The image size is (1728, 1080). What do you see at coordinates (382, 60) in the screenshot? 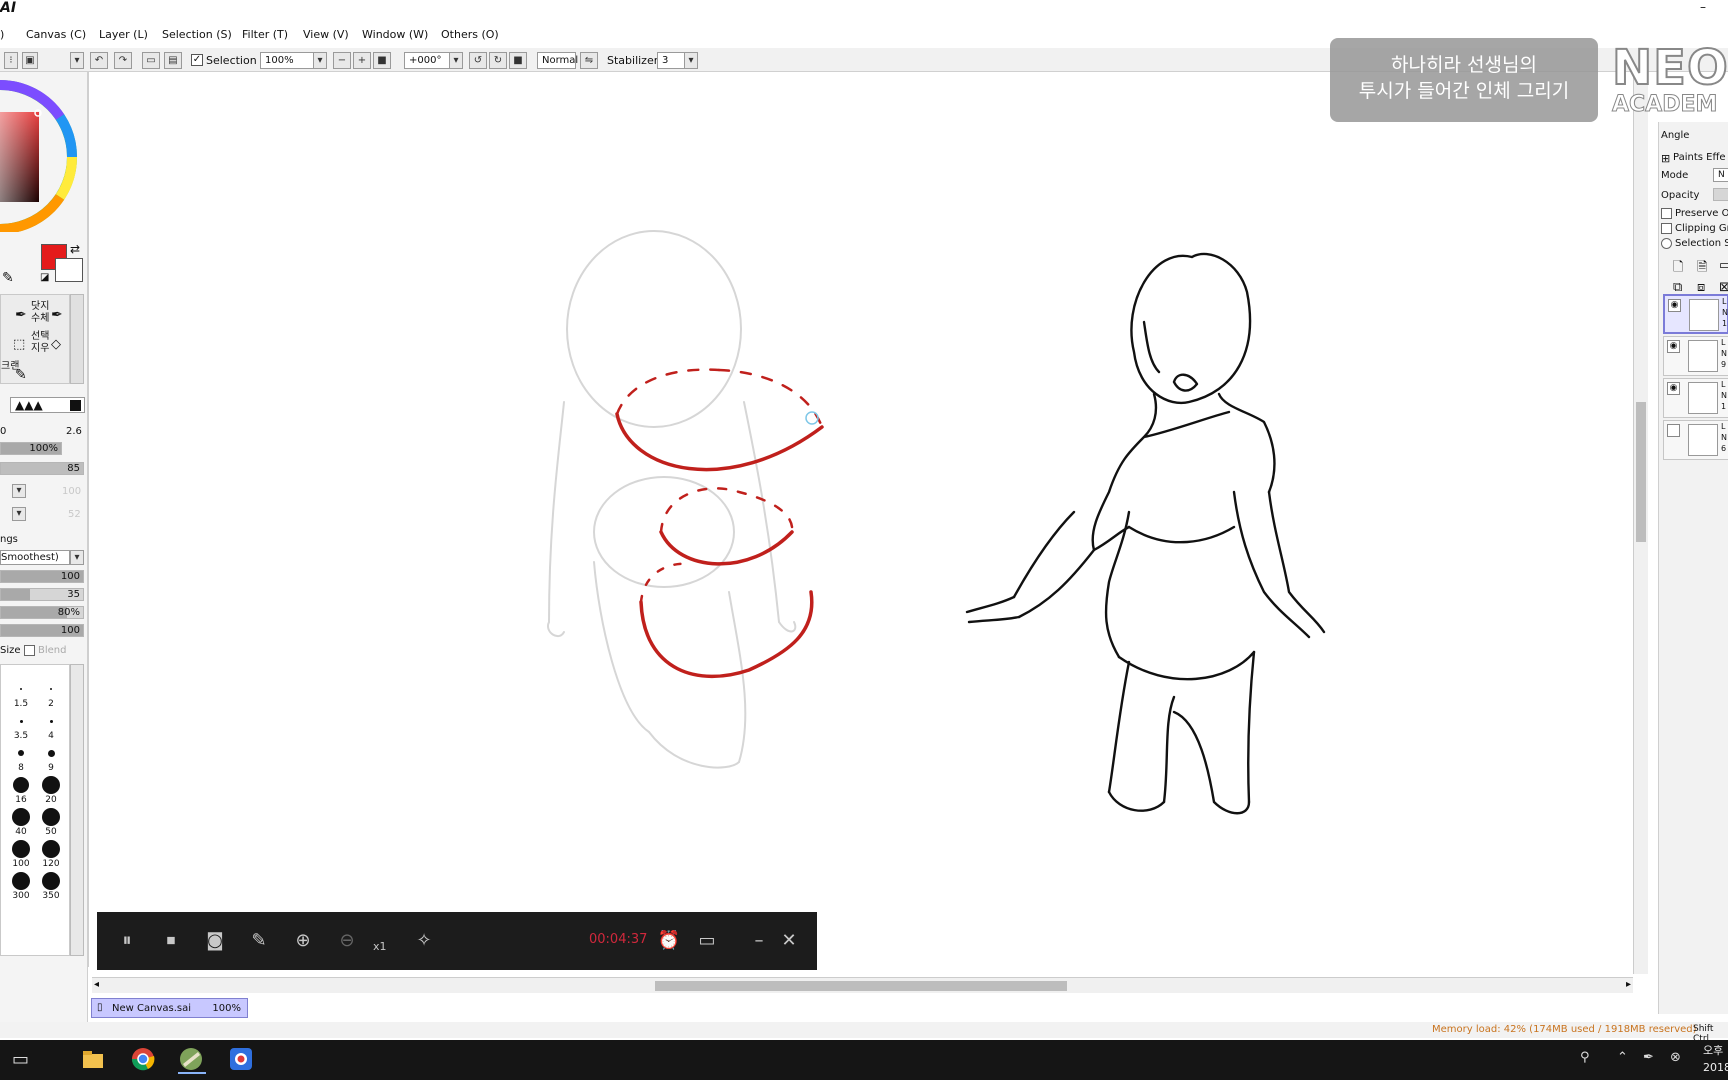
I see `zoom-reset-icon: ■` at bounding box center [382, 60].